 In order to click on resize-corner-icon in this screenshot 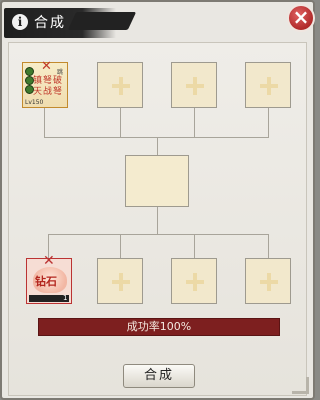, I will do `click(300, 385)`.